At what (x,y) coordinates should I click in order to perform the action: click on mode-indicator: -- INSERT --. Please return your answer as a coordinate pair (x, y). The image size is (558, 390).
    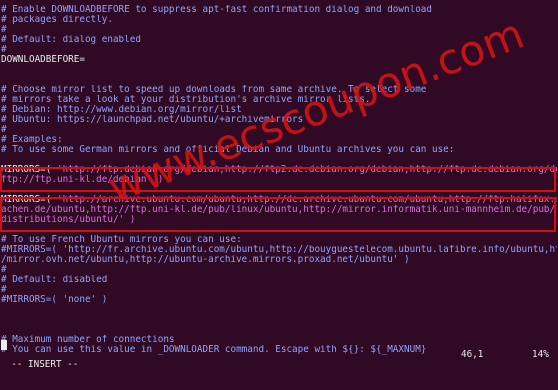
    Looking at the image, I should click on (45, 364).